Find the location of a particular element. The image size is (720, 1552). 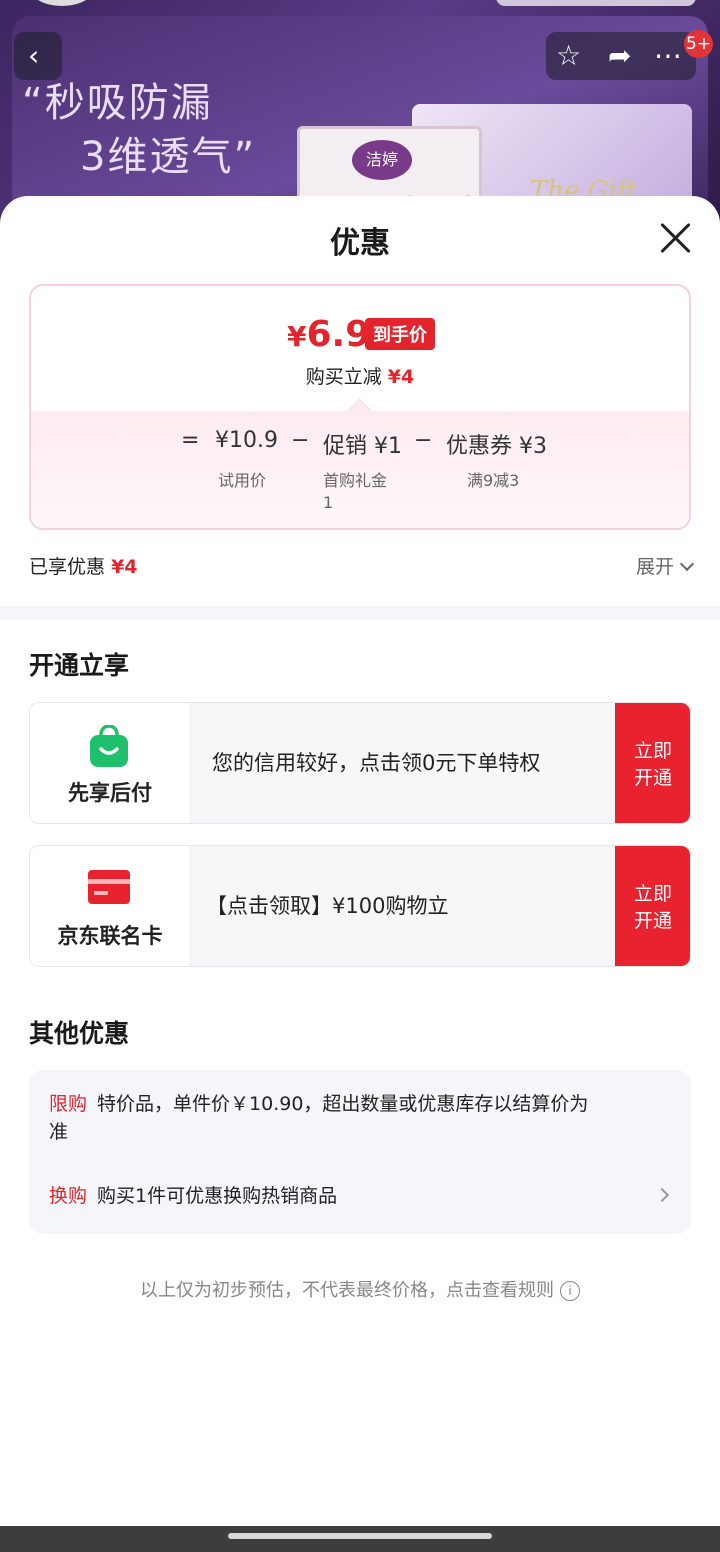

shop-logo is located at coordinates (62, 3).